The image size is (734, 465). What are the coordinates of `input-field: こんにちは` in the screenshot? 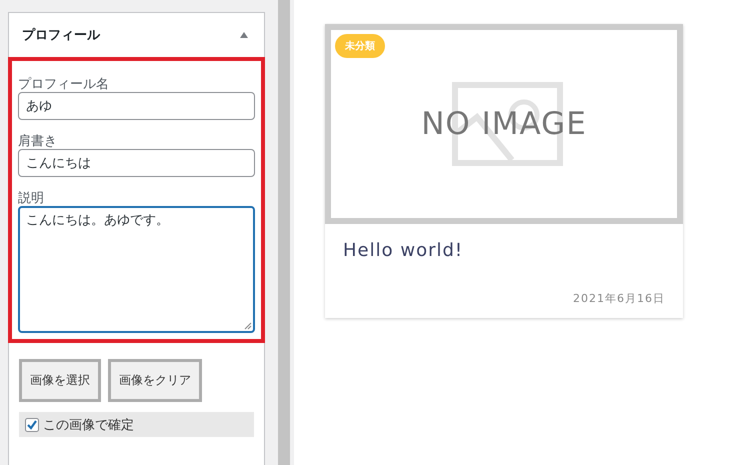 It's located at (136, 163).